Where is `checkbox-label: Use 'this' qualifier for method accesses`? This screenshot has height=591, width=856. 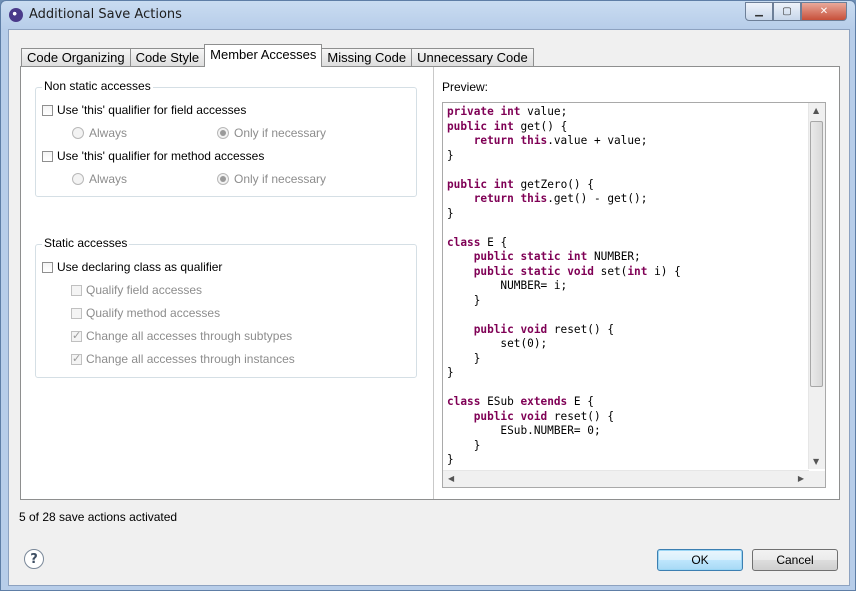
checkbox-label: Use 'this' qualifier for method accesses is located at coordinates (161, 156).